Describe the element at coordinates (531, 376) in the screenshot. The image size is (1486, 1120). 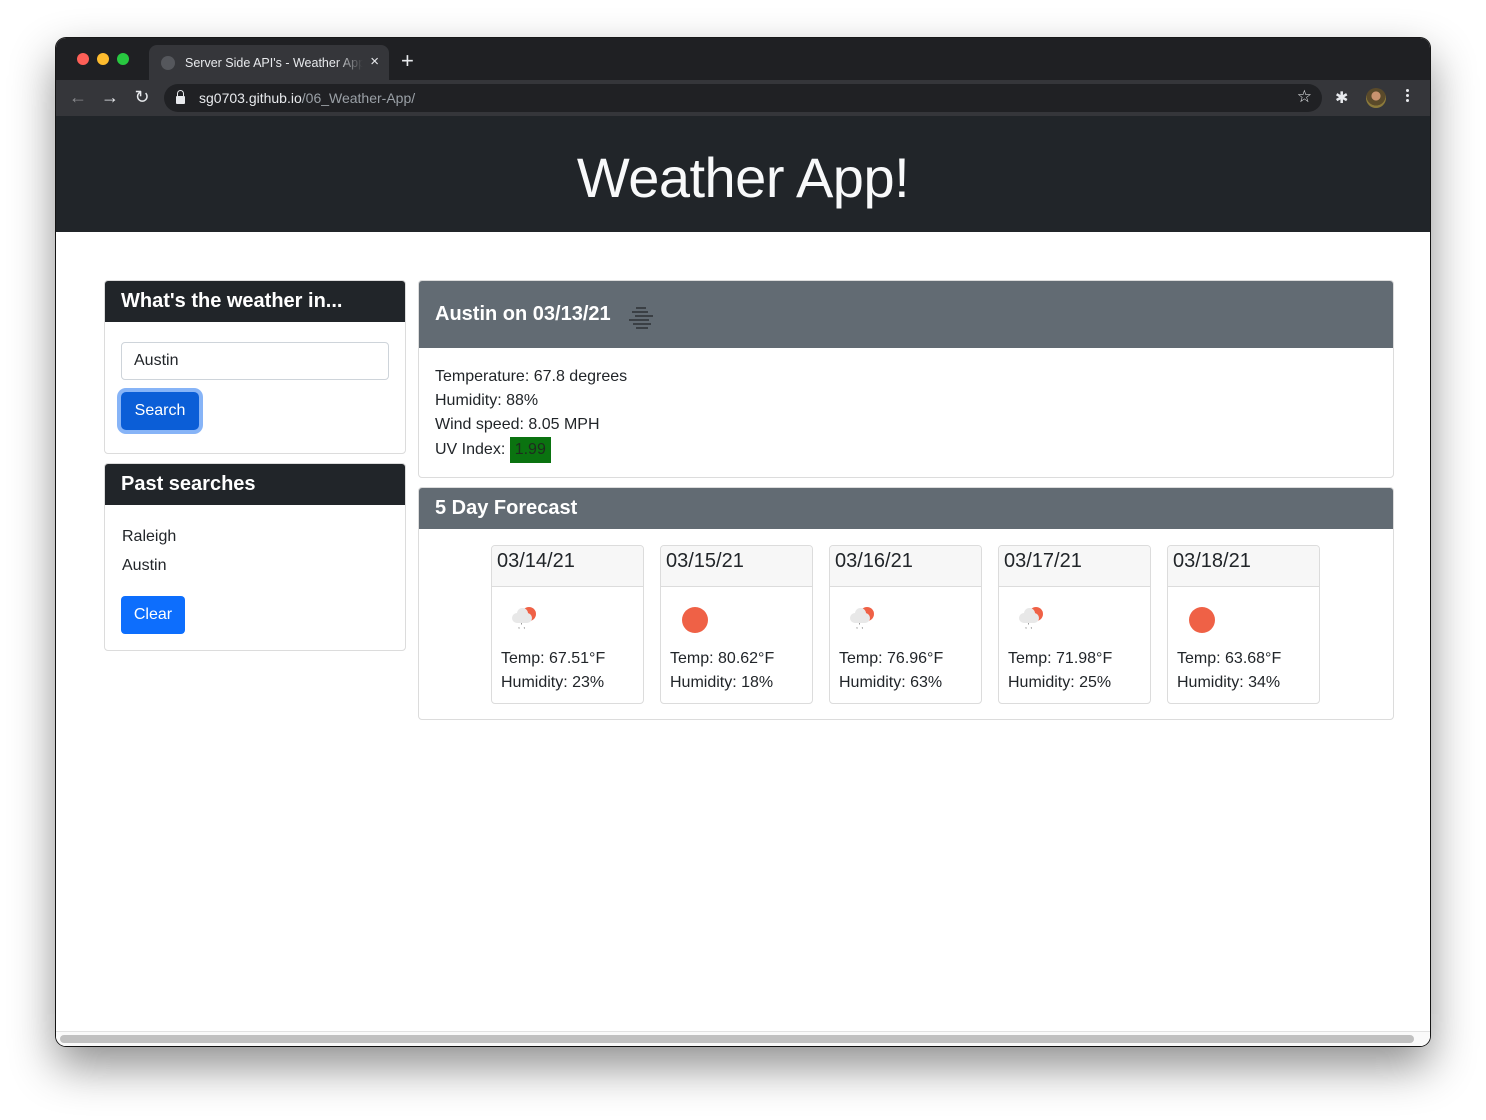
I see `current-temperature: Temperature: 67.8 degrees` at that location.